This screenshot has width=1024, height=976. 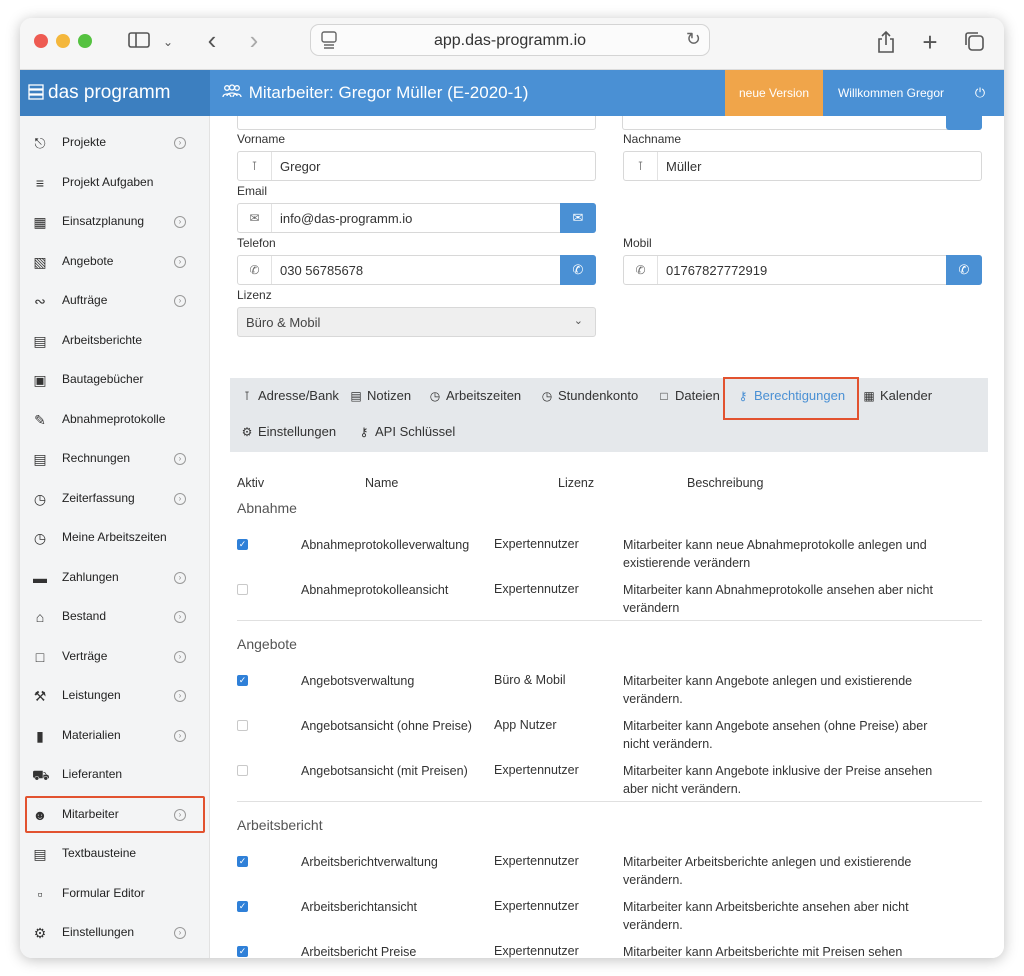 I want to click on sidebar-item-meine-arbeitszeiten: ◷ Meine Arbeitszeiten, so click(x=115, y=538).